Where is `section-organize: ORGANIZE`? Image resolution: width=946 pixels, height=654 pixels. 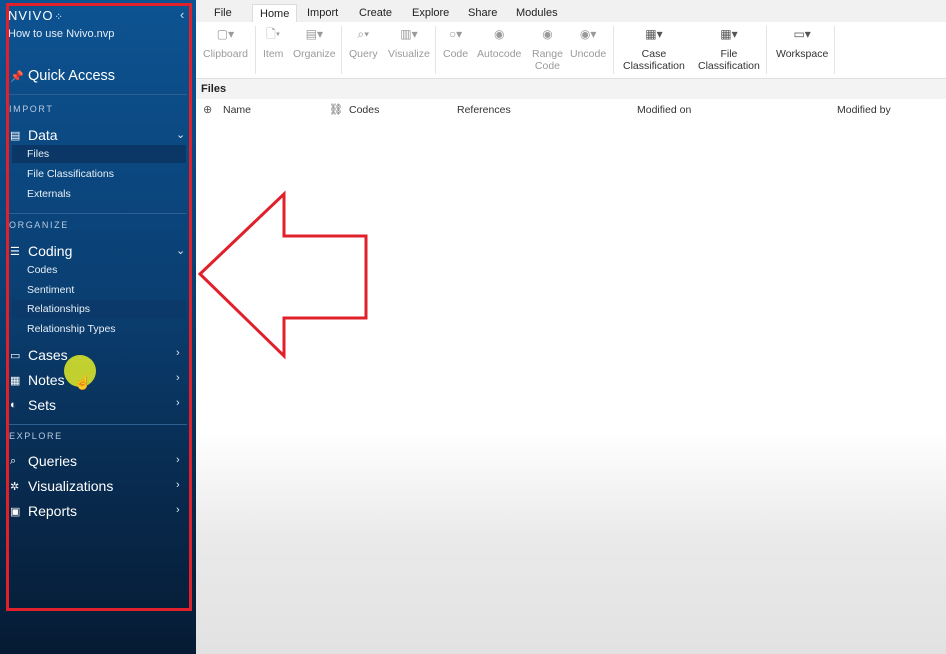 section-organize: ORGANIZE is located at coordinates (39, 225).